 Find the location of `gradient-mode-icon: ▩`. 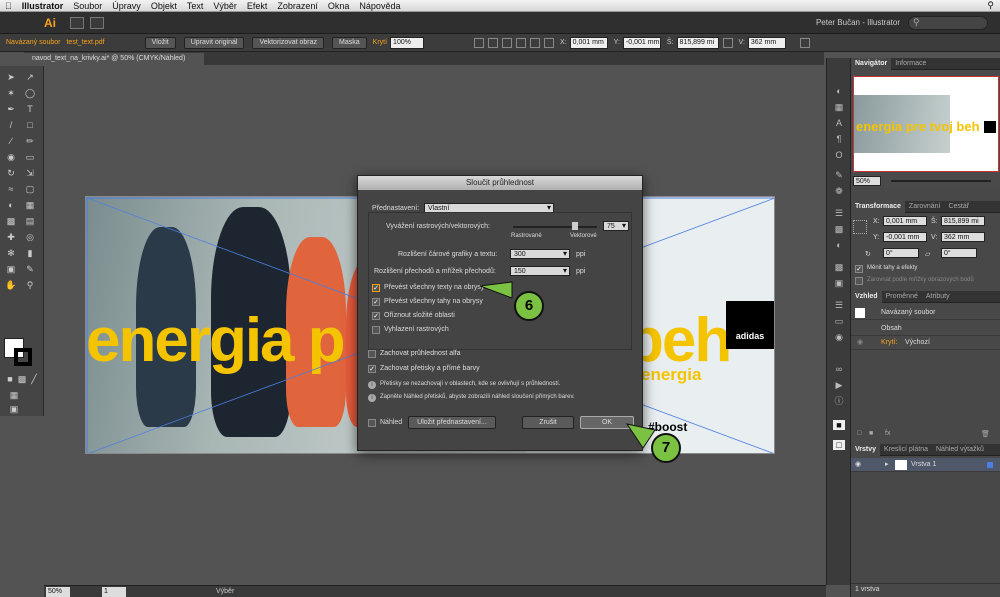

gradient-mode-icon: ▩ is located at coordinates (22, 379).